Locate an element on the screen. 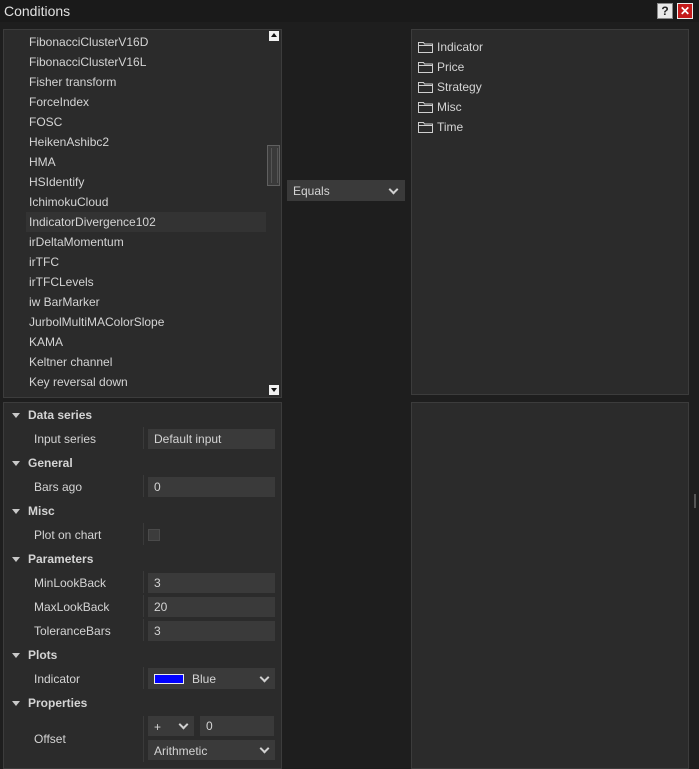 The image size is (699, 769). operator-select: Equals is located at coordinates (346, 190).